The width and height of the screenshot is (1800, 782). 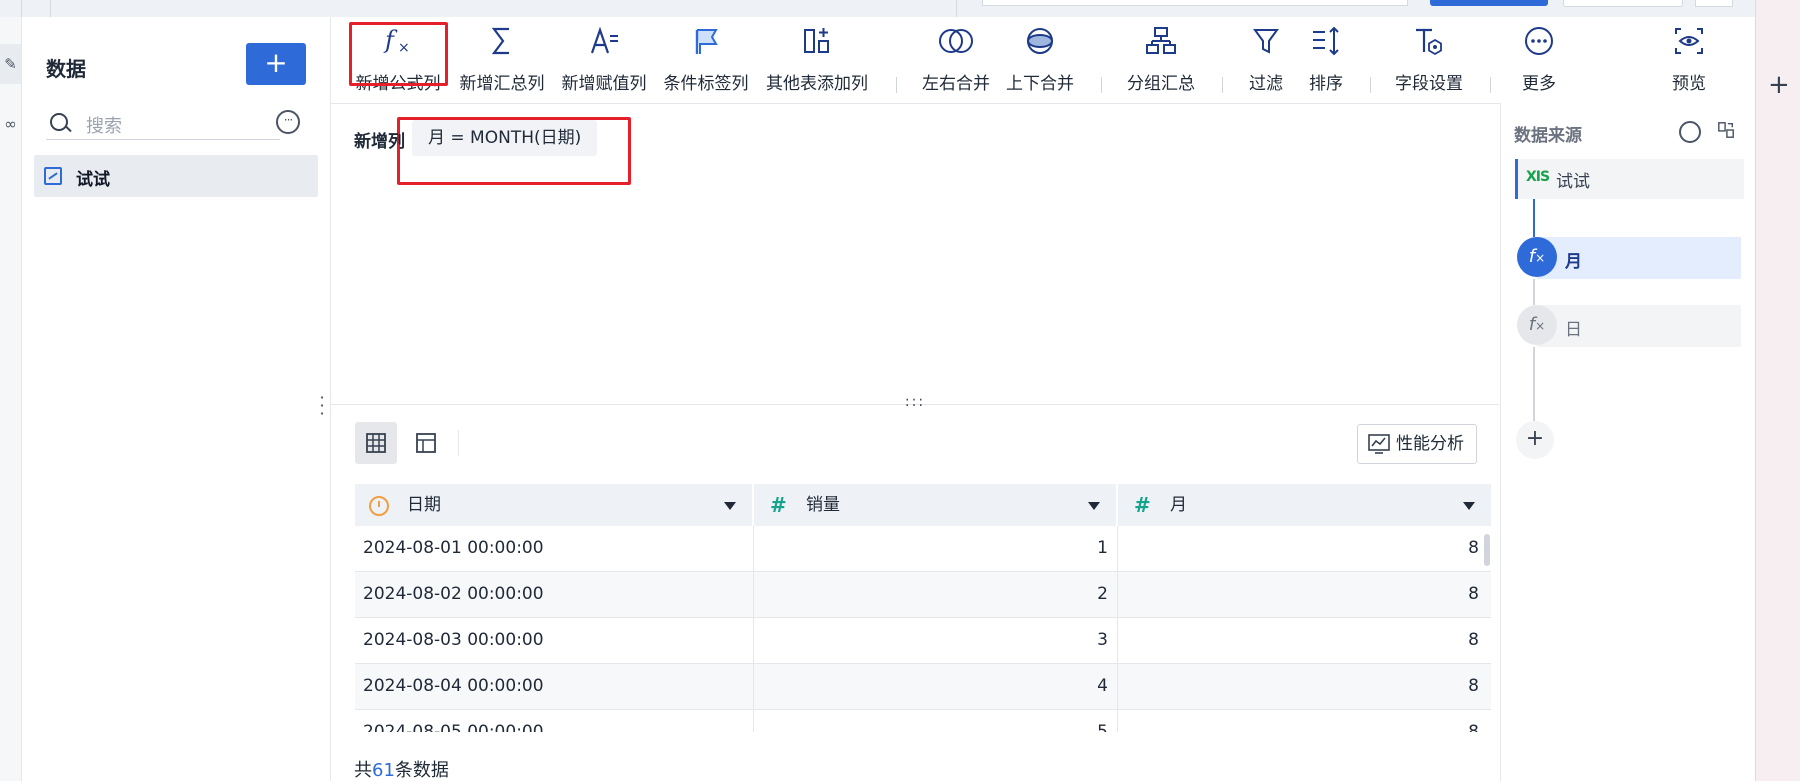 What do you see at coordinates (1102, 727) in the screenshot?
I see `sales-cell: 5` at bounding box center [1102, 727].